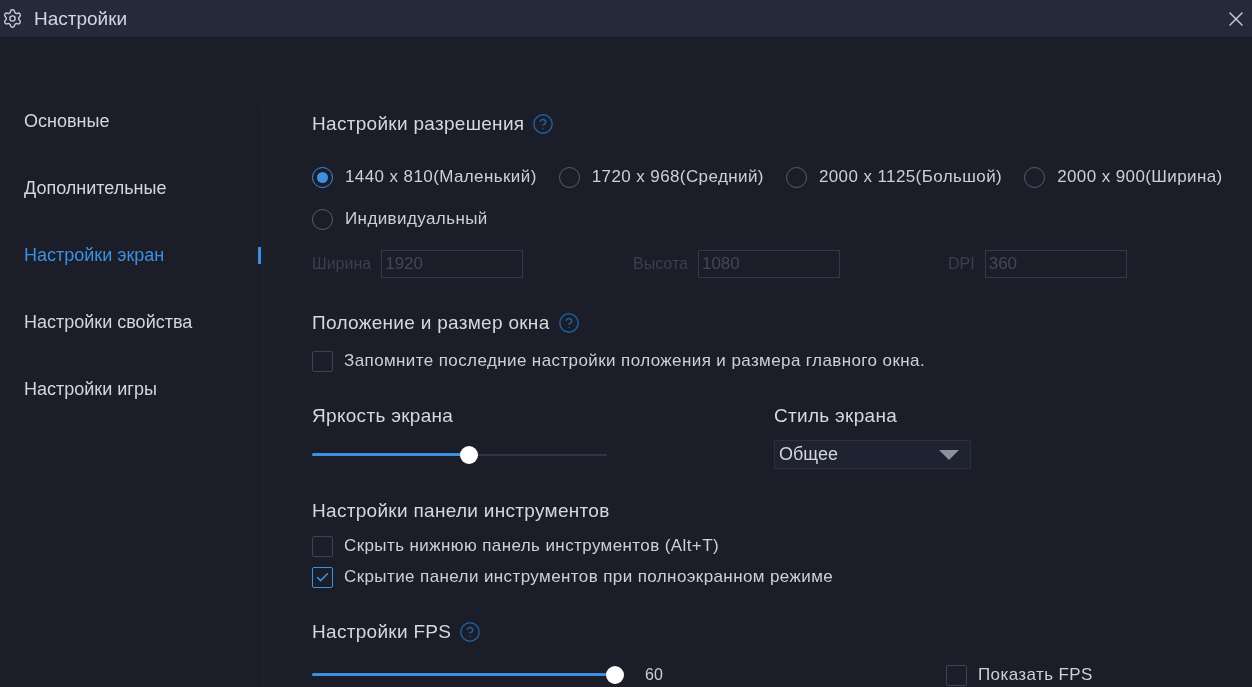 This screenshot has width=1252, height=687. I want to click on checkbox-label: Показать FPS, so click(1035, 675).